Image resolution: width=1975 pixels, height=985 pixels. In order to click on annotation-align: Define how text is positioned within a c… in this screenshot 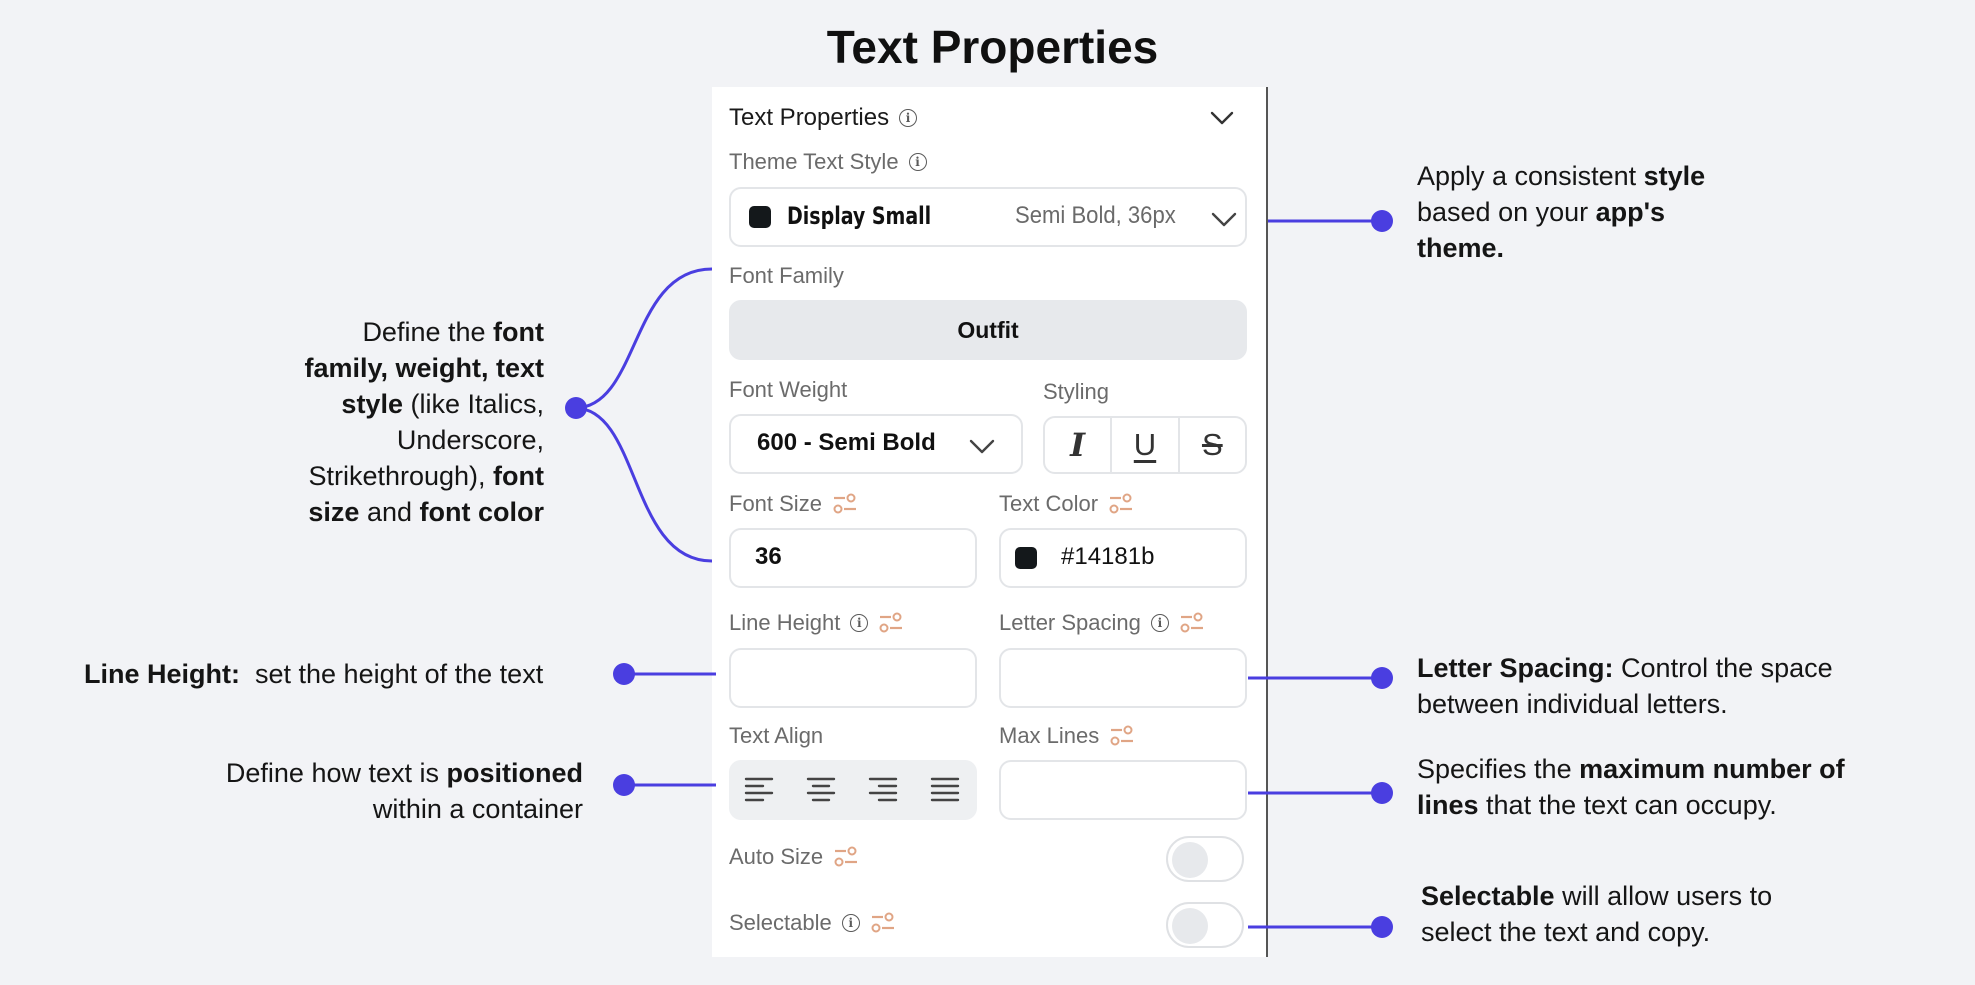, I will do `click(366, 791)`.